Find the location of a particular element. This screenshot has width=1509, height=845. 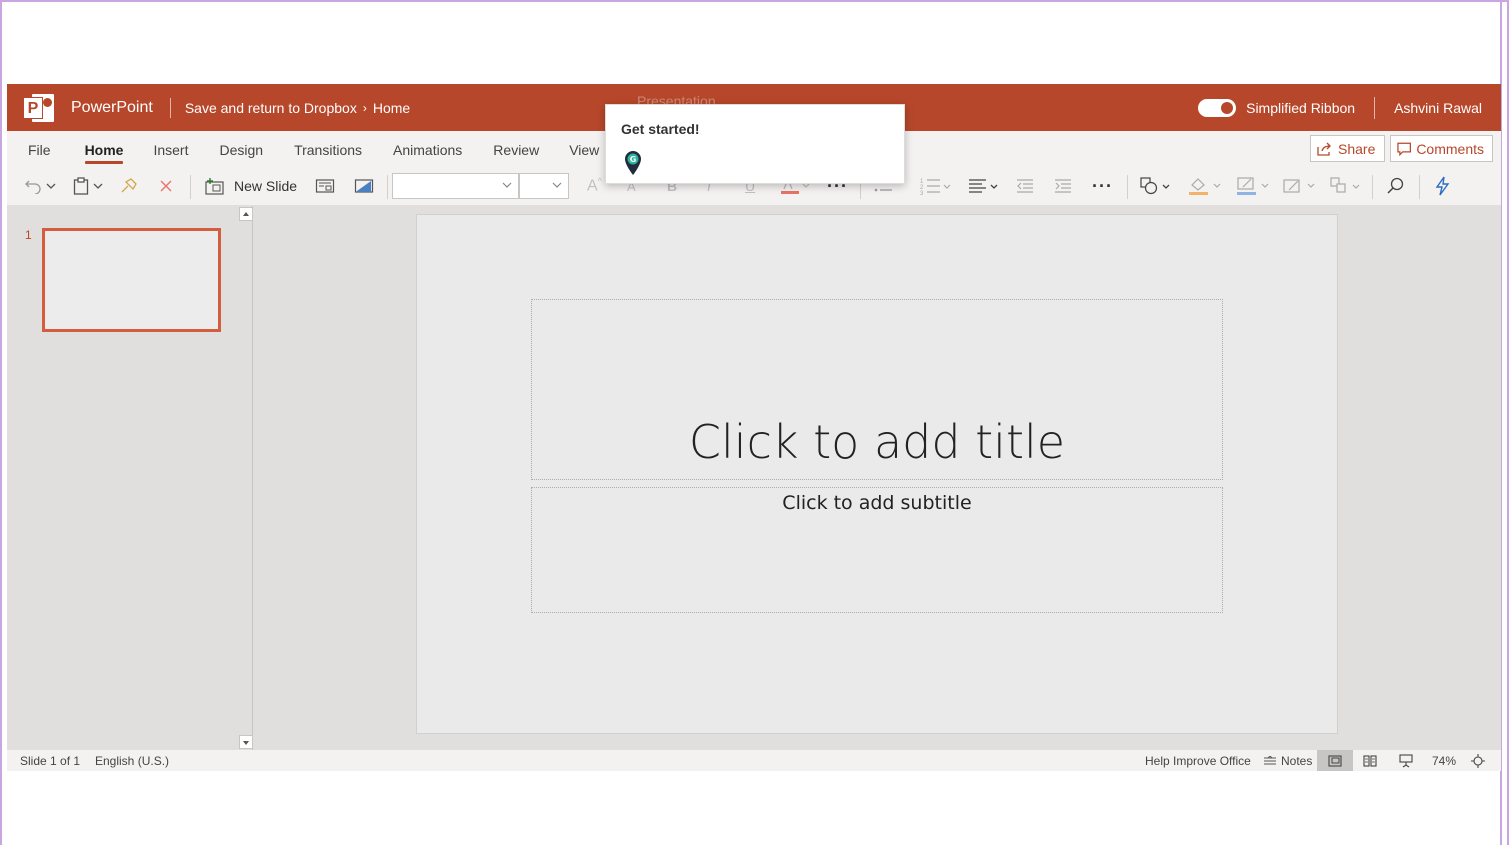

share-button: Share is located at coordinates (1347, 148).